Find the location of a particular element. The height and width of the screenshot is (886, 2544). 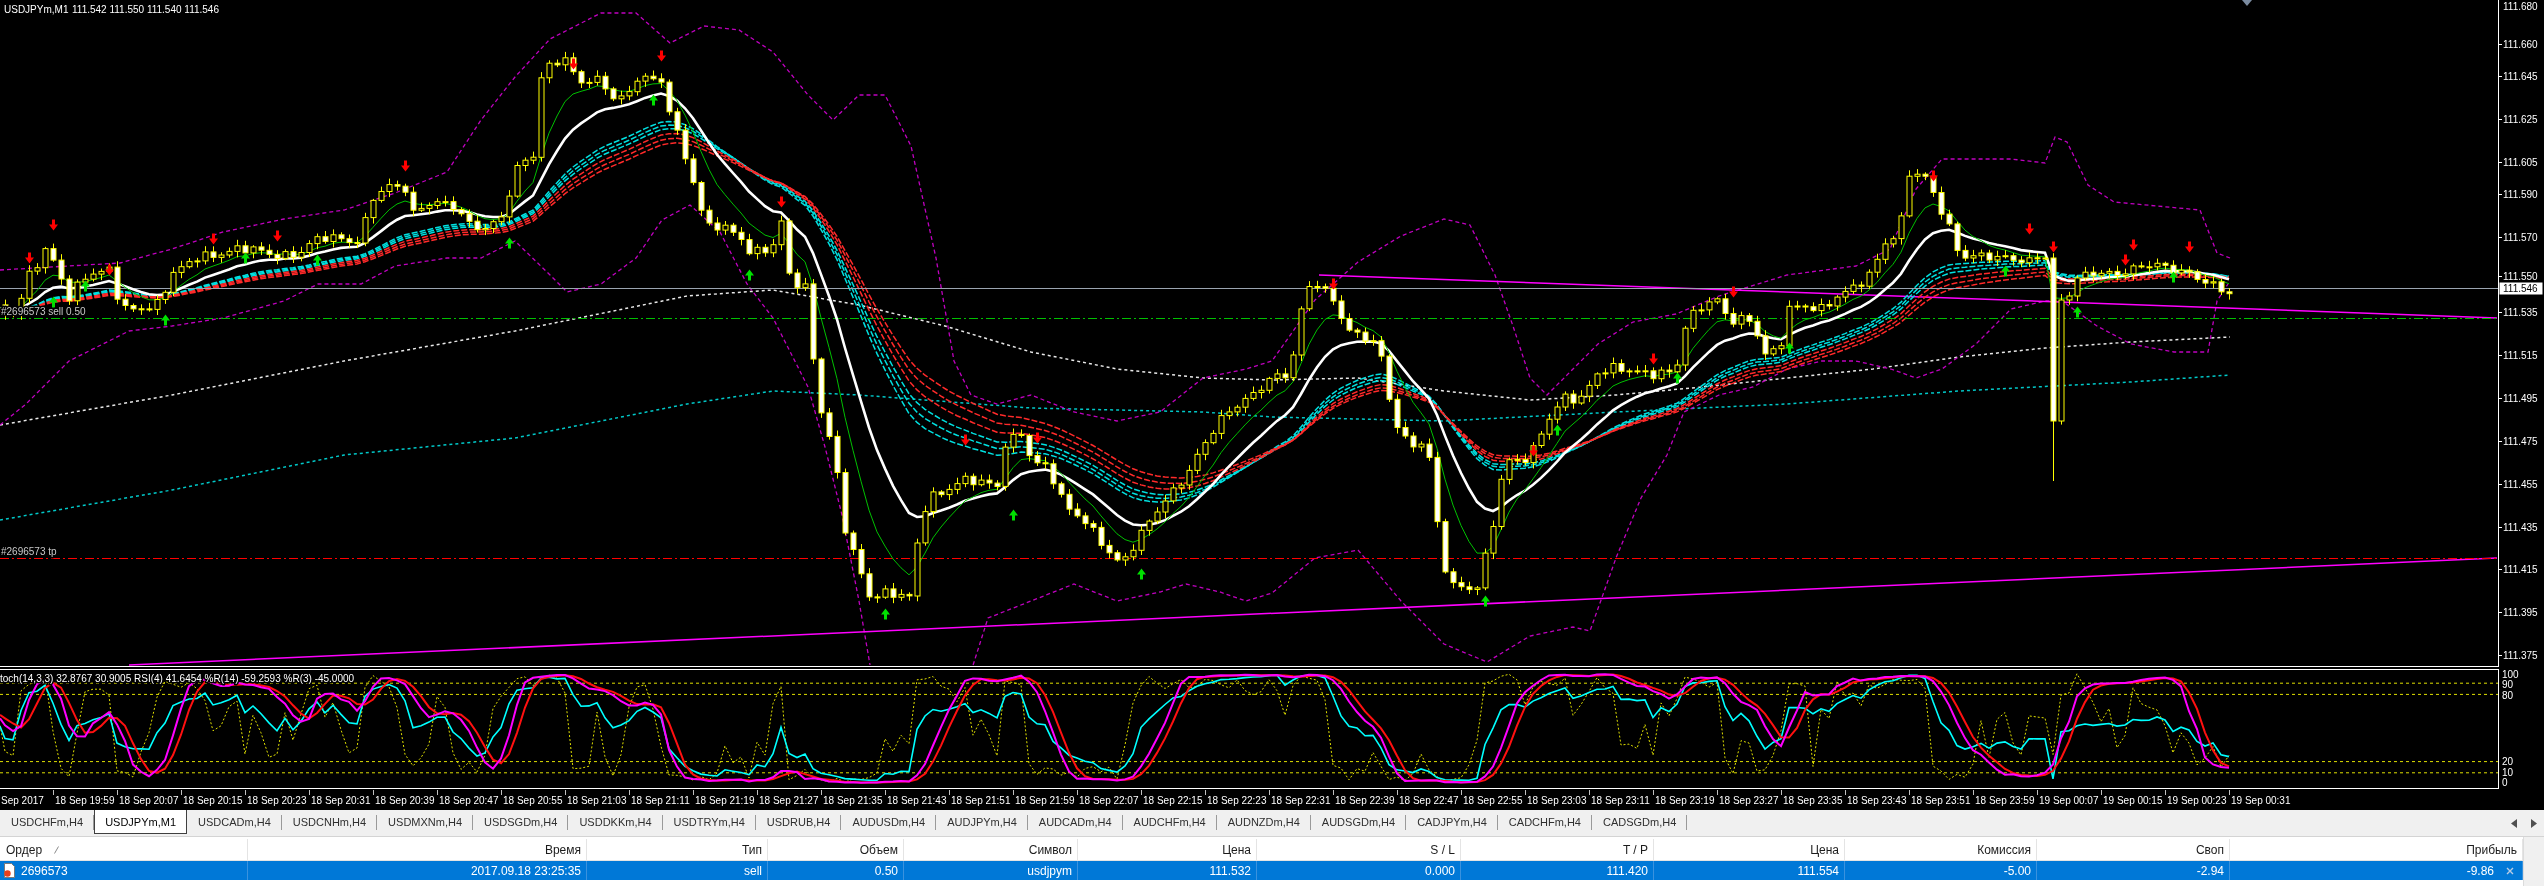

time-axis-label: 18 Sep 22:23 is located at coordinates (1237, 800).